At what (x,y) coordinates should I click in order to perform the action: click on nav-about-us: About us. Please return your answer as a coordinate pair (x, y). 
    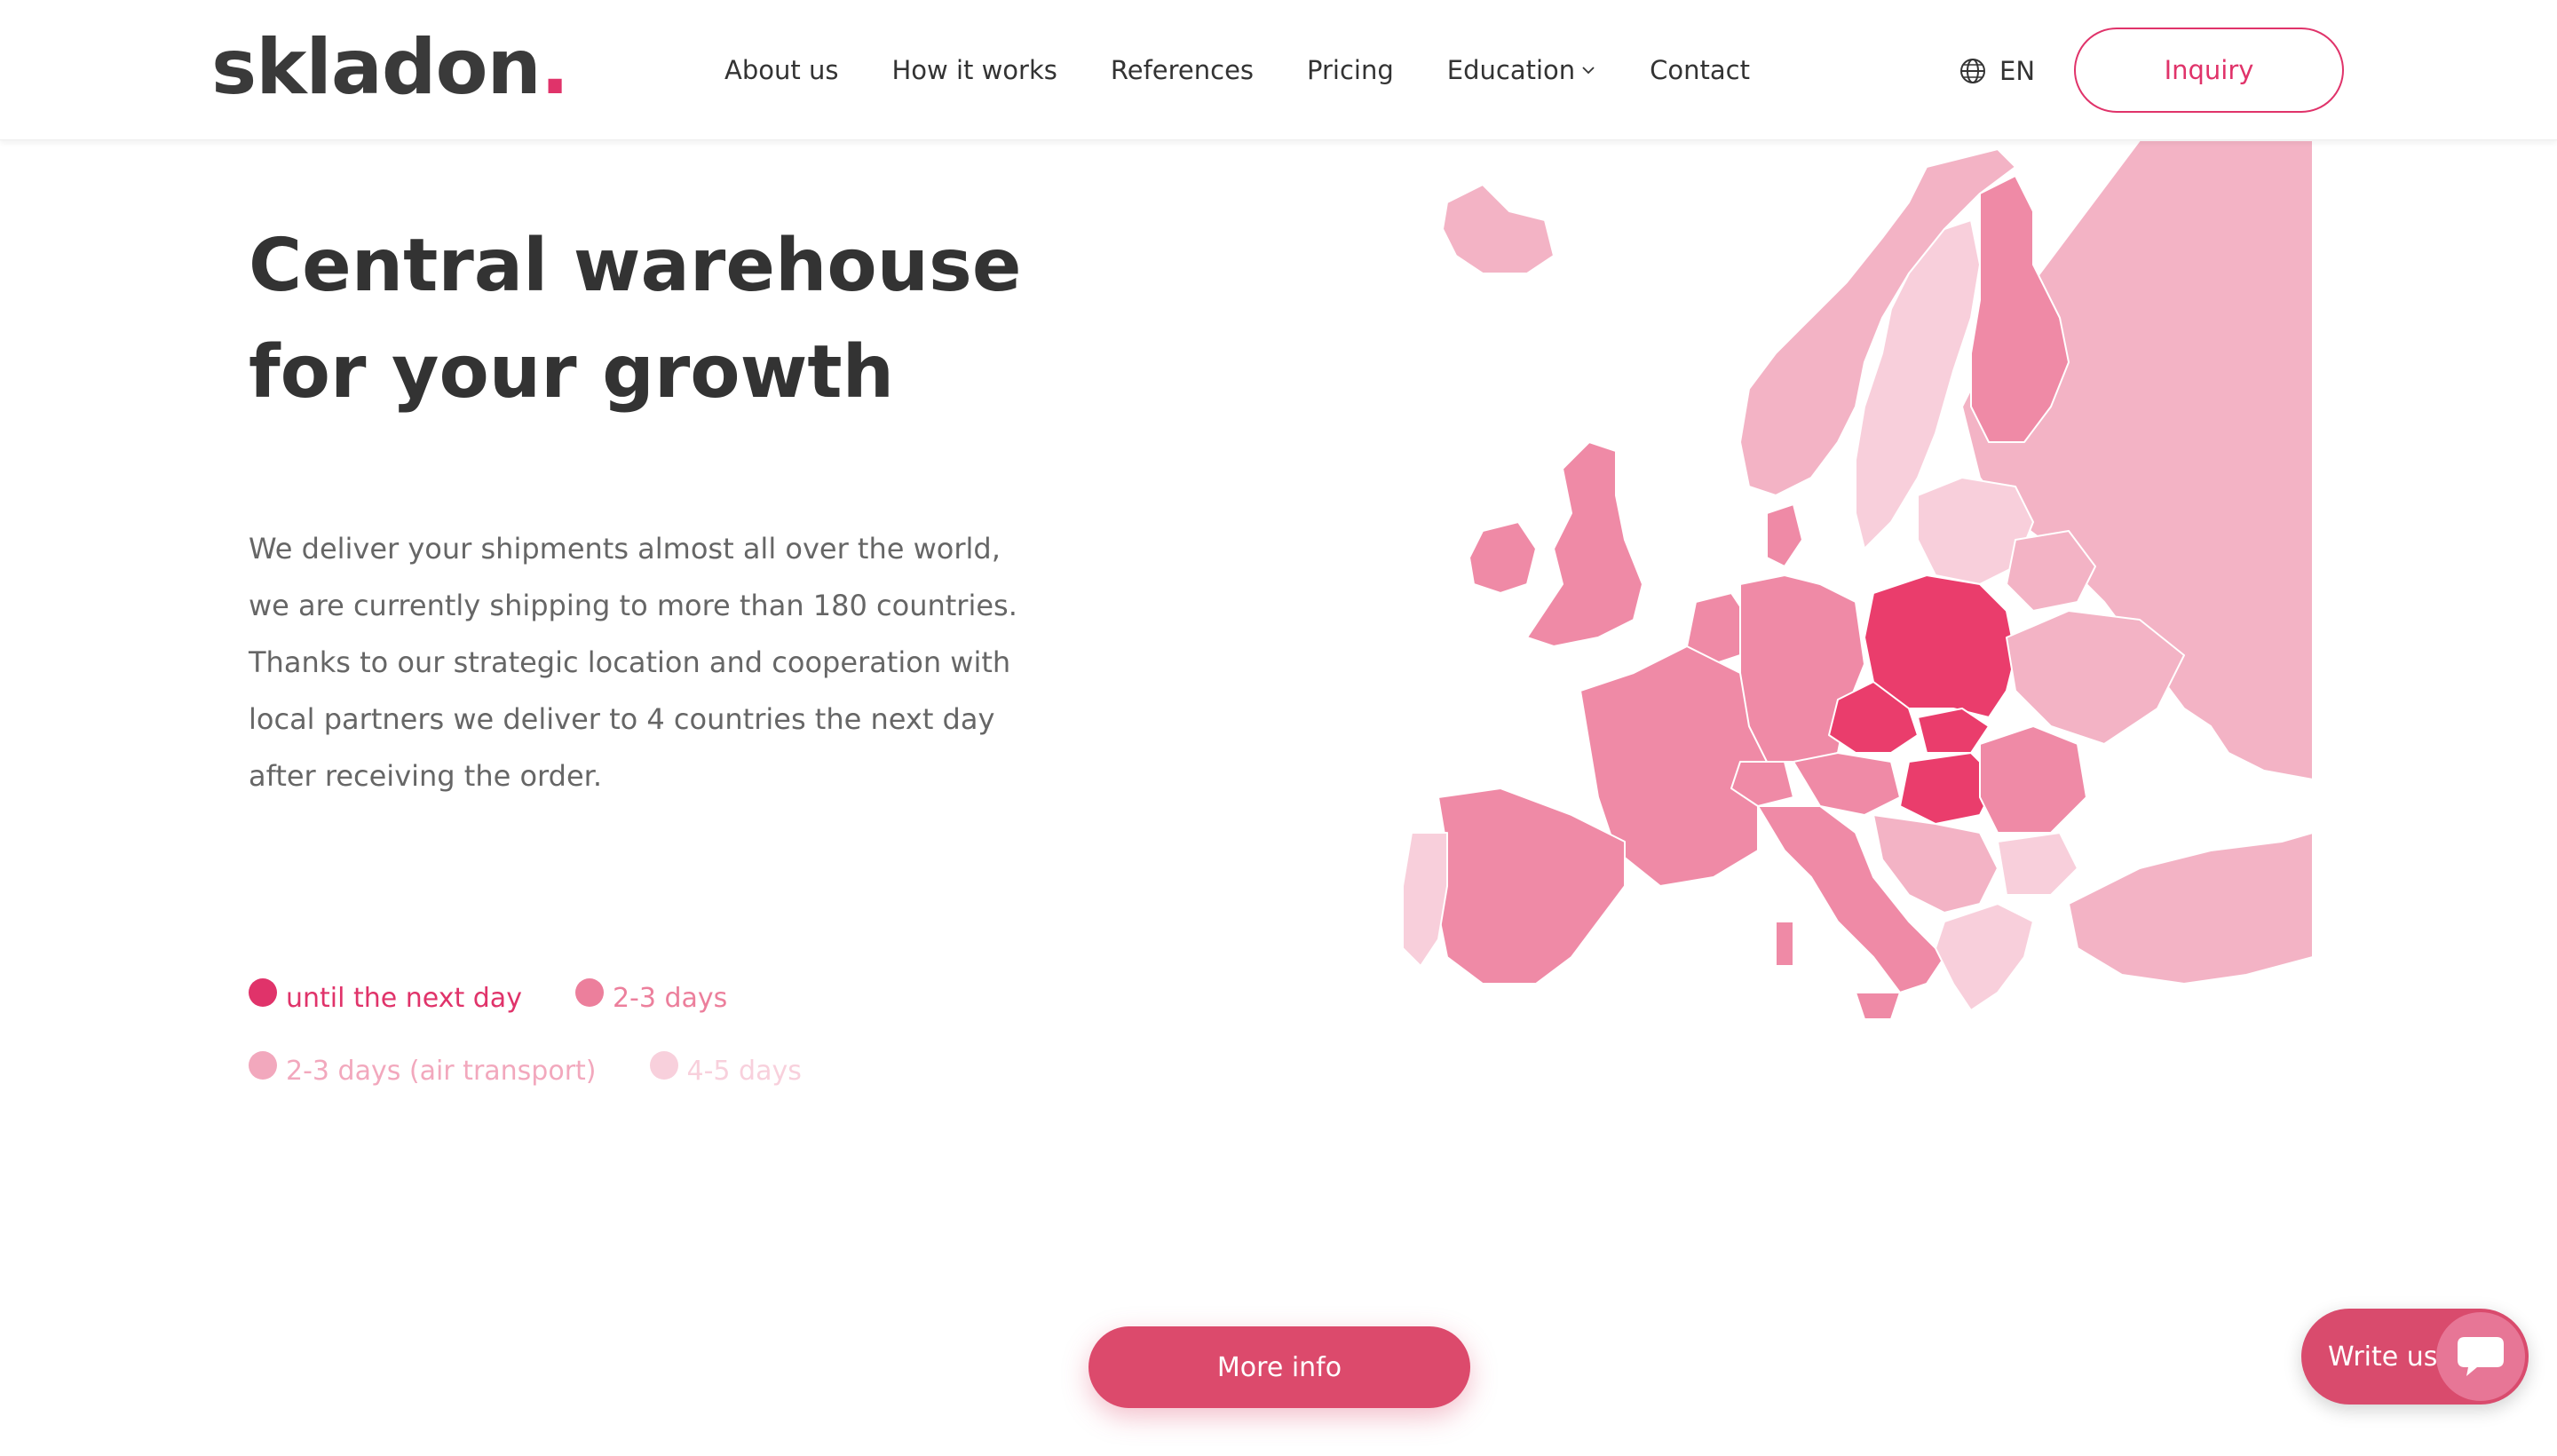
    Looking at the image, I should click on (781, 70).